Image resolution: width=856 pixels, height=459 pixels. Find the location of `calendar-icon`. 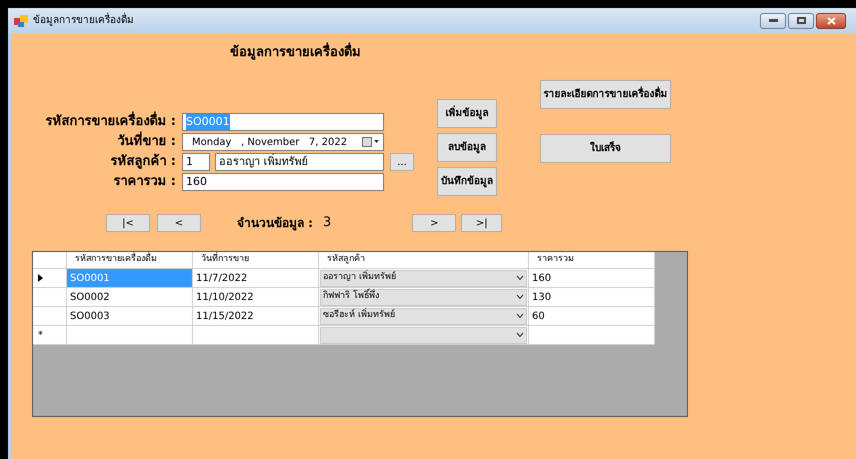

calendar-icon is located at coordinates (371, 142).